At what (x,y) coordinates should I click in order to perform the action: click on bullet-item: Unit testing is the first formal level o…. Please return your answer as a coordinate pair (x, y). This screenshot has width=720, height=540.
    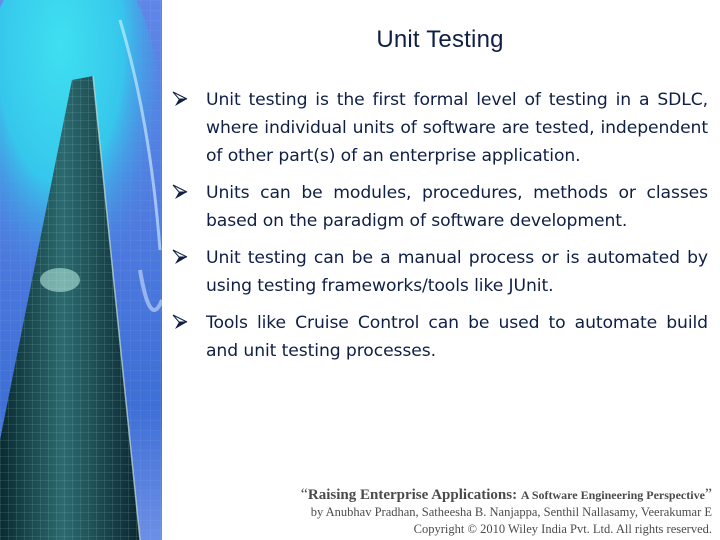
    Looking at the image, I should click on (440, 128).